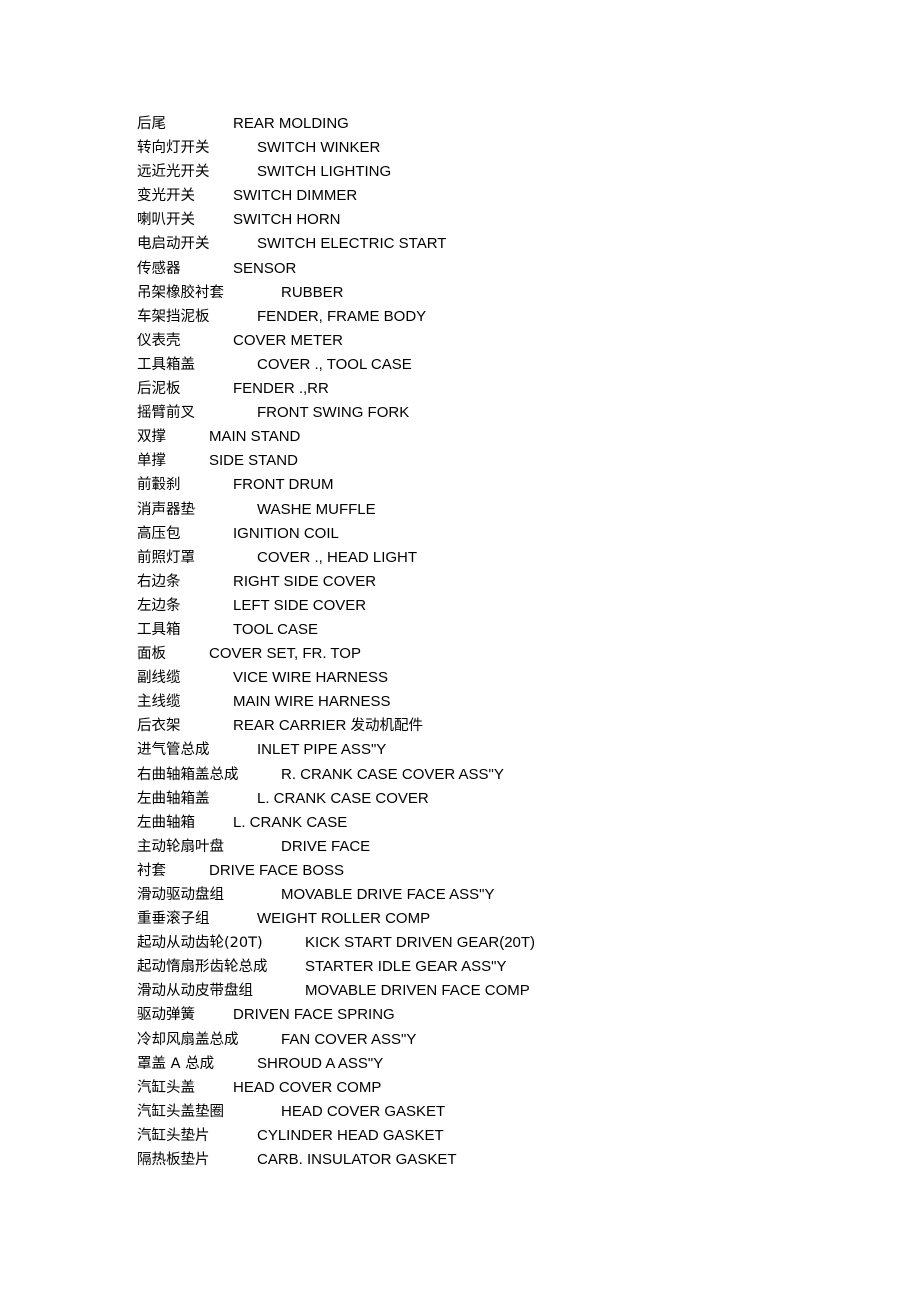 This screenshot has height=1302, width=920. I want to click on glossary-row: 汽缸头垫片 CYLINDER HEAD GASKET, so click(507, 1136).